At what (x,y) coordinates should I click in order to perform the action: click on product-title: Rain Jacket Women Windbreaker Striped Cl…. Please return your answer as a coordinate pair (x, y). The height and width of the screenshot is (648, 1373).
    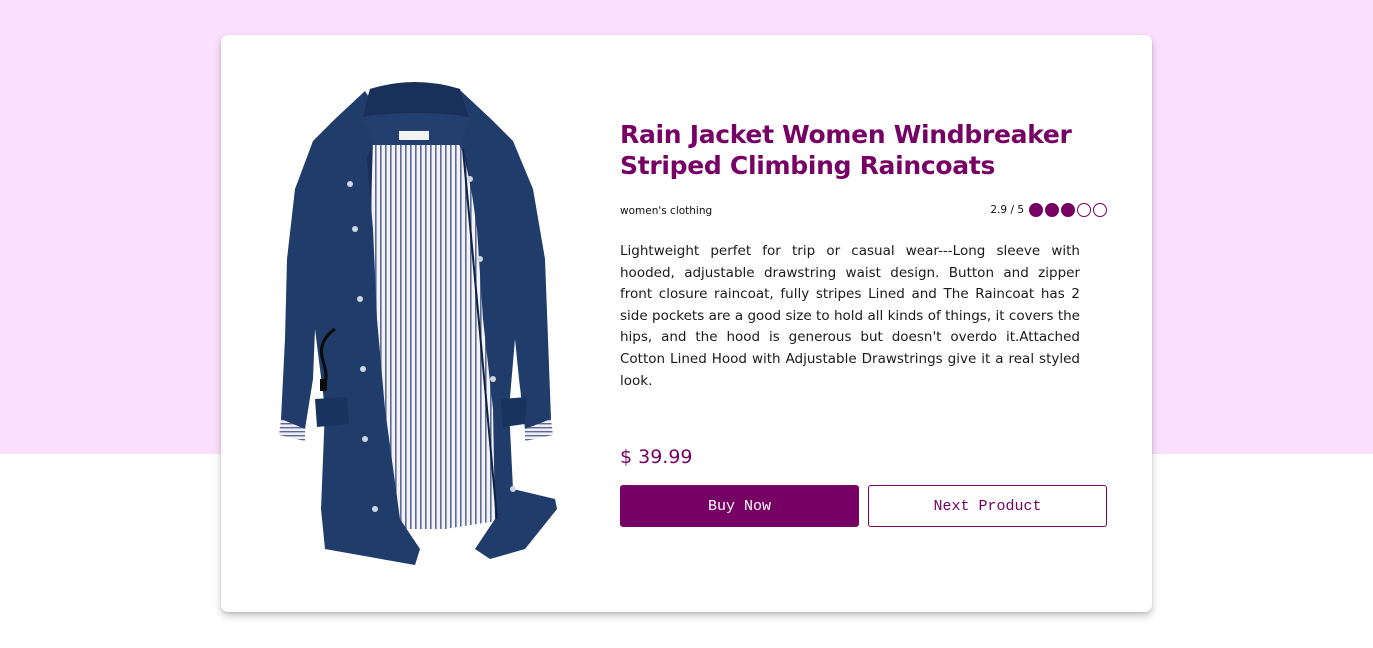
    Looking at the image, I should click on (846, 150).